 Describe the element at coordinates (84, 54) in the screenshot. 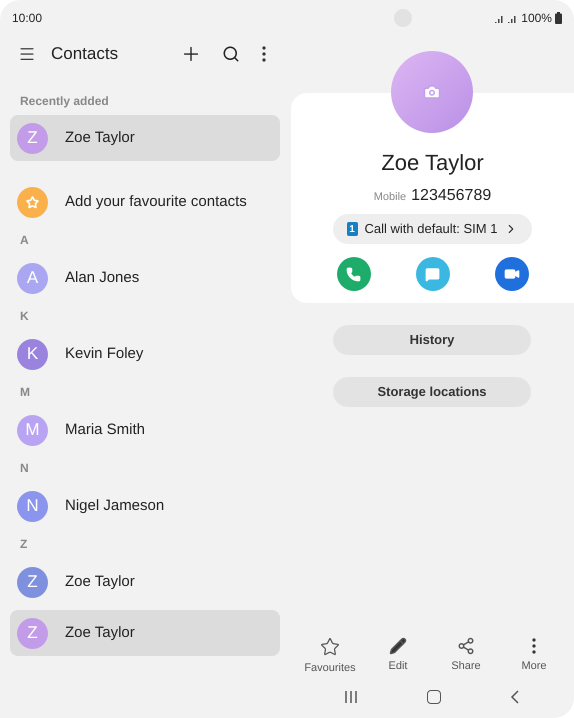

I see `app-title: Contacts` at that location.